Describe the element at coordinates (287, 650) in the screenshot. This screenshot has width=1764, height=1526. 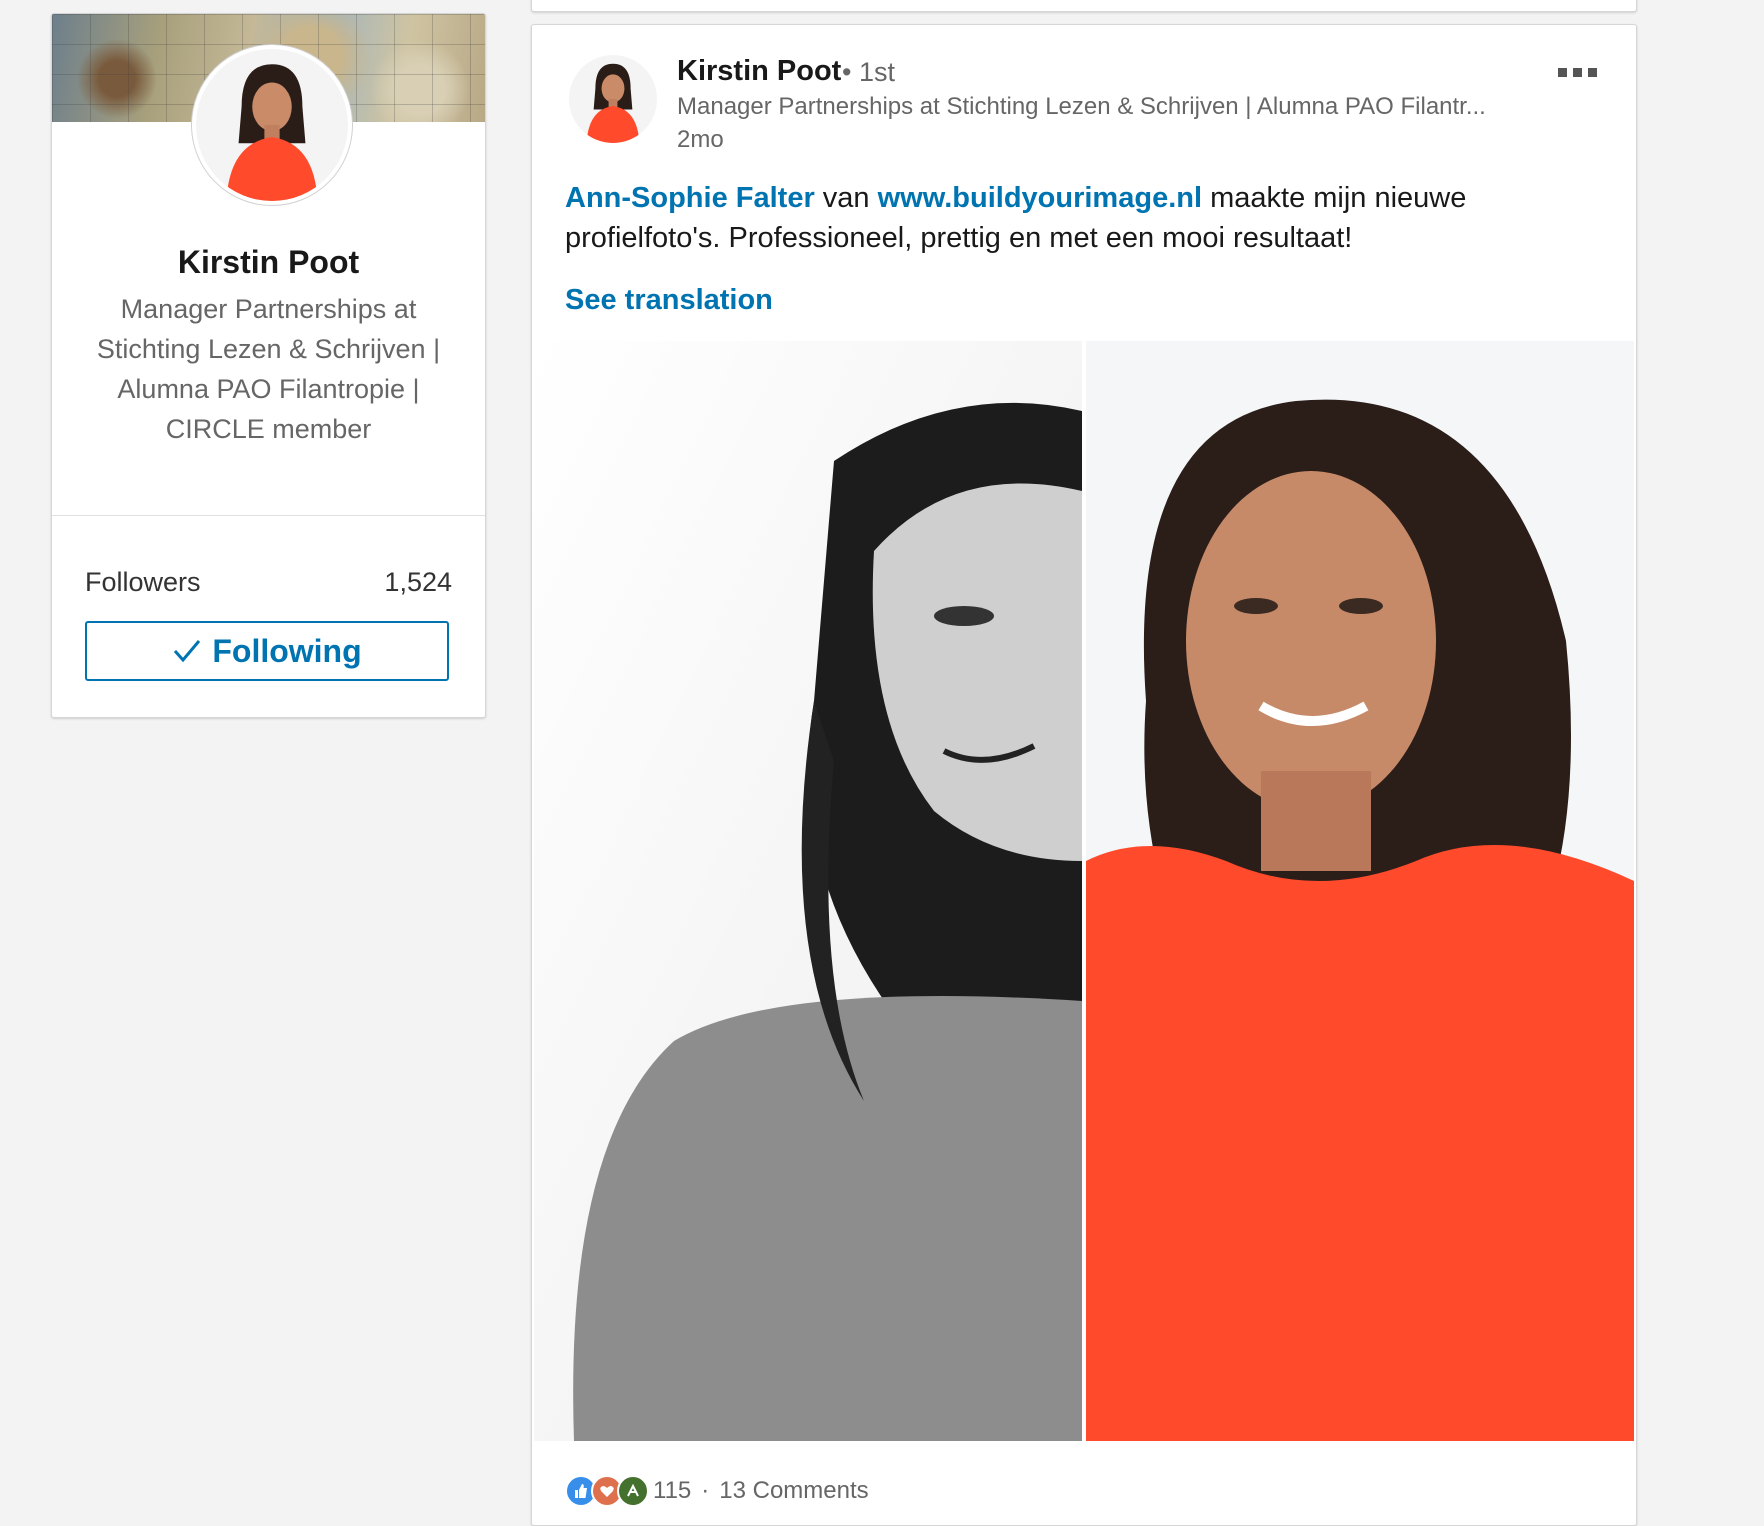
I see `following-label: Following` at that location.